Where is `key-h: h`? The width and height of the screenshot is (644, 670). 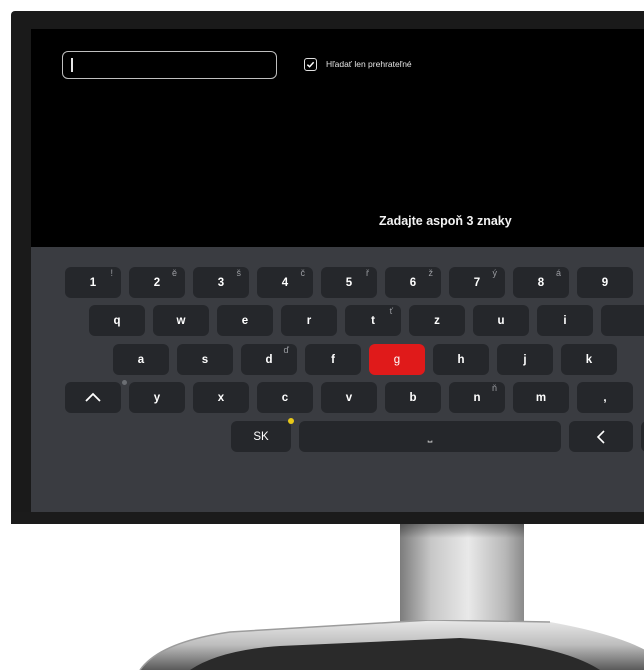 key-h: h is located at coordinates (461, 359).